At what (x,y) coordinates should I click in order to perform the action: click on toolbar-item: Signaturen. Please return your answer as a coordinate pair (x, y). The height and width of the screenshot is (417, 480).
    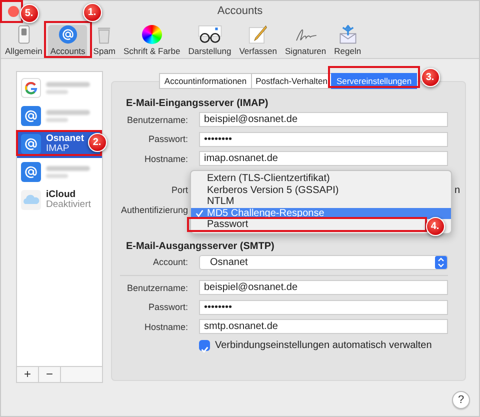
    Looking at the image, I should click on (305, 41).